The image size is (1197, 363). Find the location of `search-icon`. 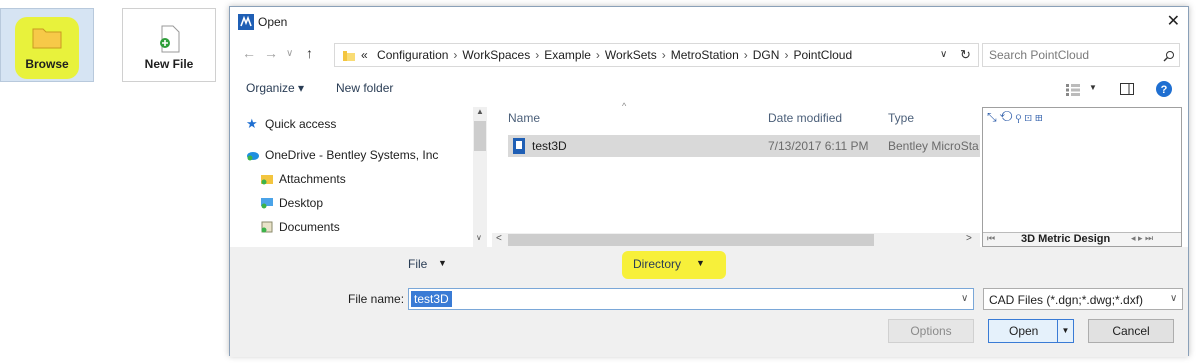

search-icon is located at coordinates (1169, 56).